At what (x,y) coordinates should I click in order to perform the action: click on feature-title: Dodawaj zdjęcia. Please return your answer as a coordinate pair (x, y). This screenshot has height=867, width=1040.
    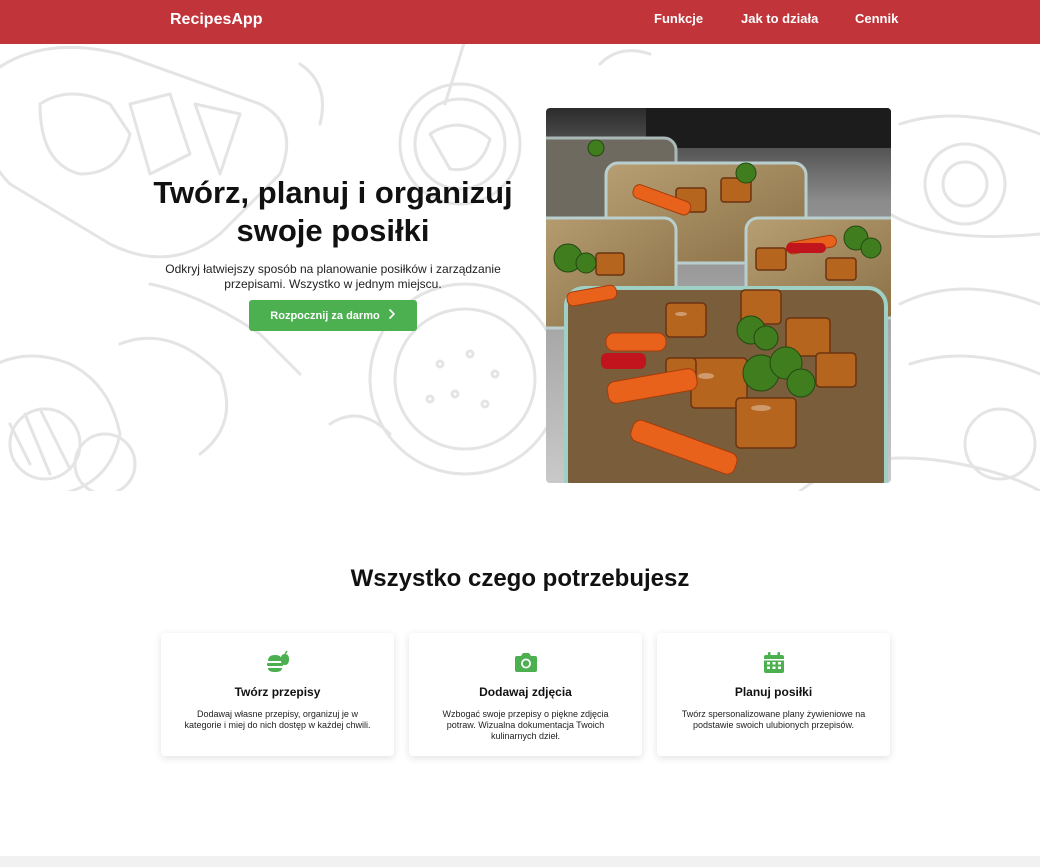
    Looking at the image, I should click on (525, 692).